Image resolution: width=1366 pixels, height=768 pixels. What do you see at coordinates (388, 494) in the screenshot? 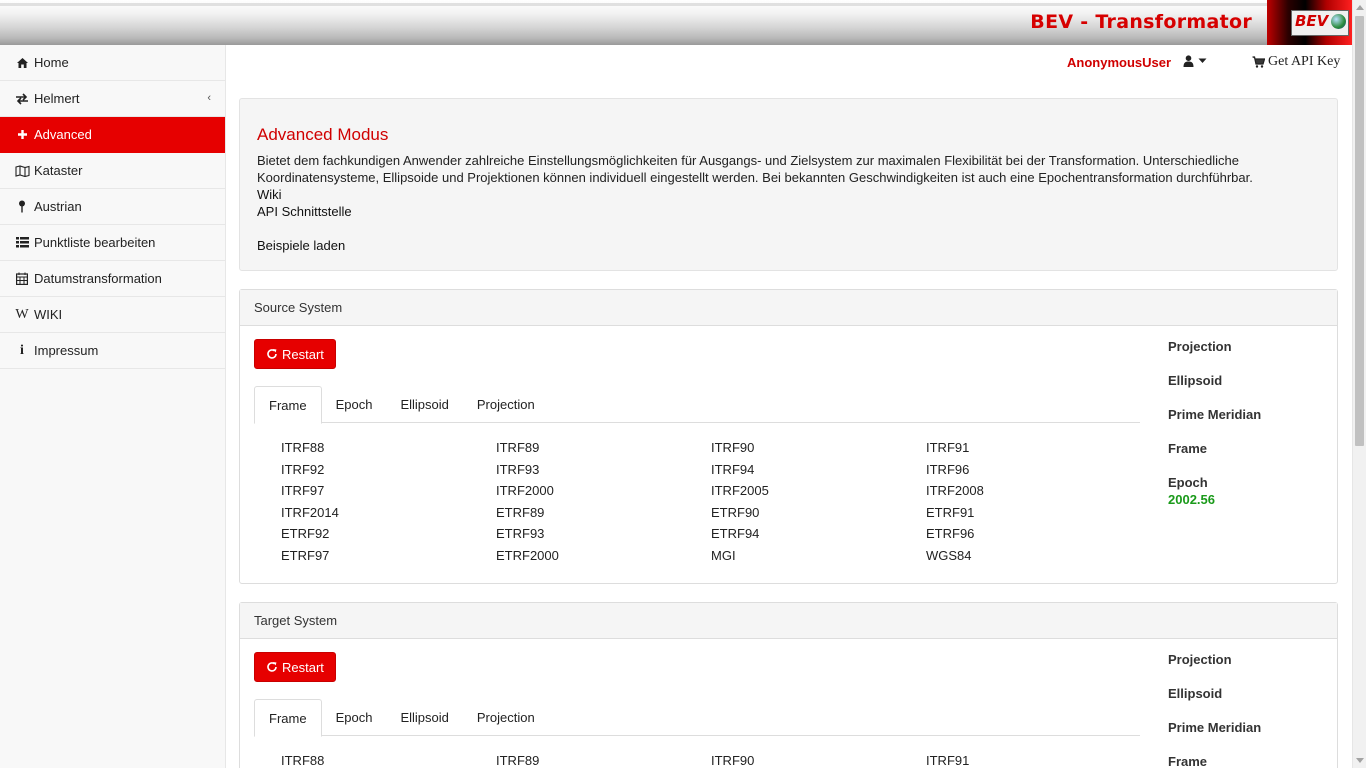
I see `frame-option: ITRF97` at bounding box center [388, 494].